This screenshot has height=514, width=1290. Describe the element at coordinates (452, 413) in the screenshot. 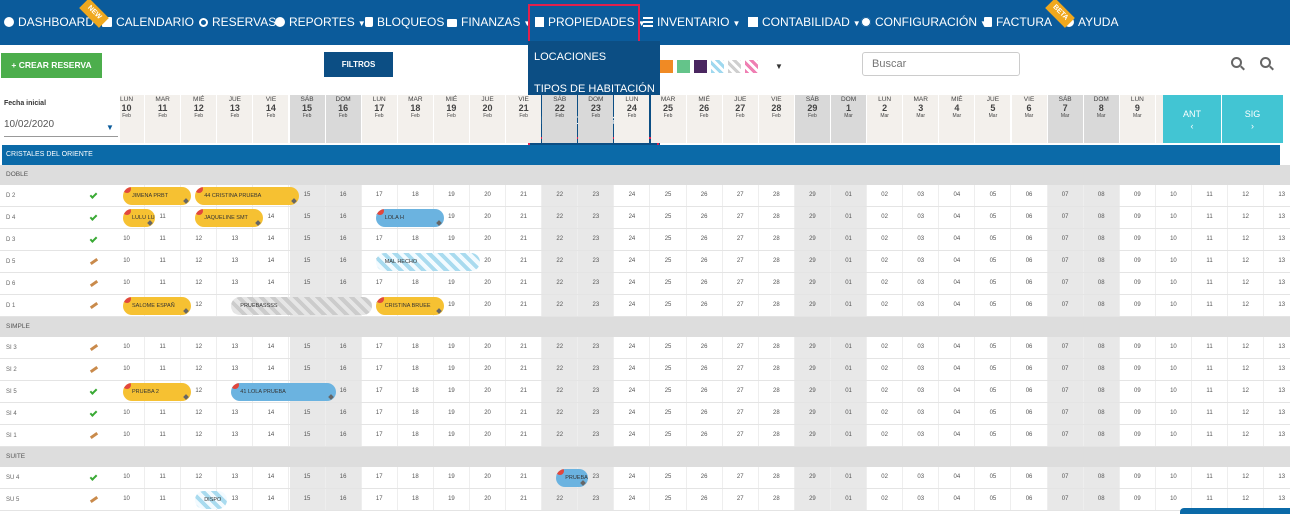

I see `calendar-cell: 19` at that location.